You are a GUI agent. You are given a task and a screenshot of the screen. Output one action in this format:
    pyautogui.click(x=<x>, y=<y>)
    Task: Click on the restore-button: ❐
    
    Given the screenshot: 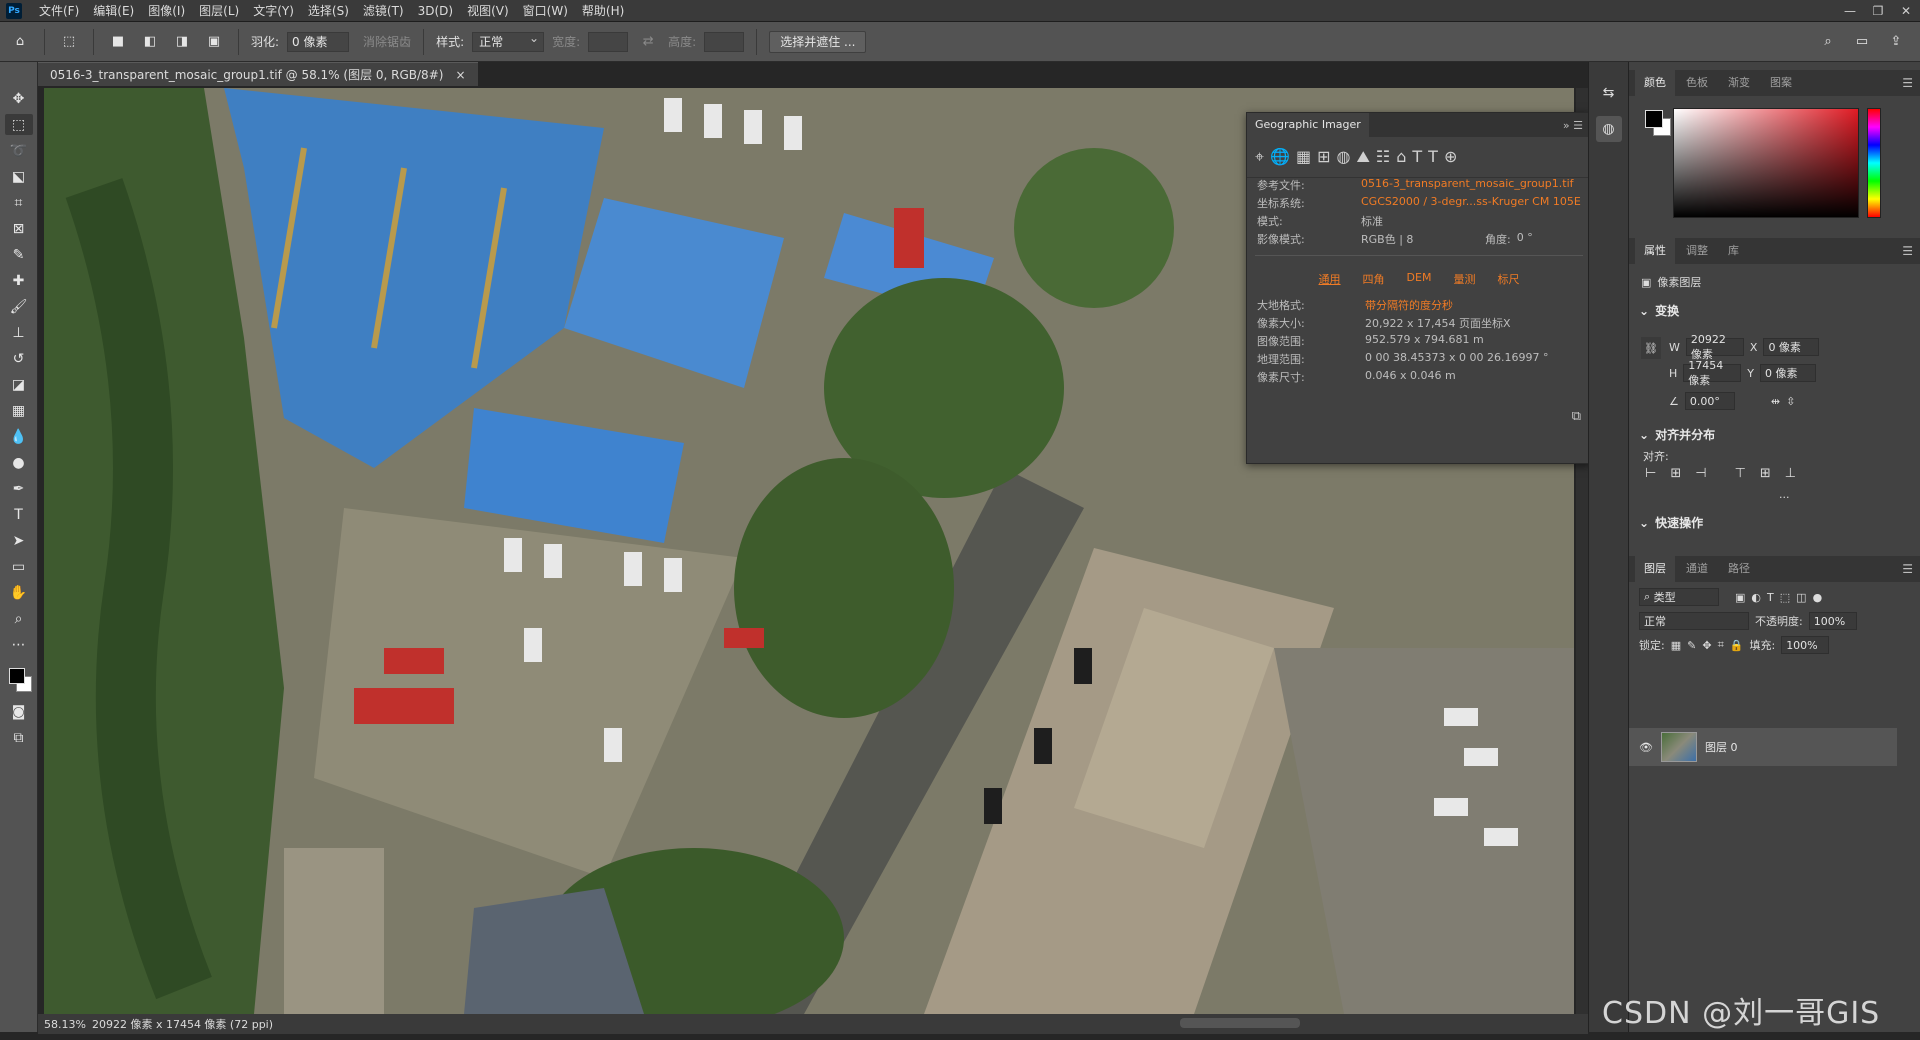 What is the action you would take?
    pyautogui.click(x=1878, y=11)
    